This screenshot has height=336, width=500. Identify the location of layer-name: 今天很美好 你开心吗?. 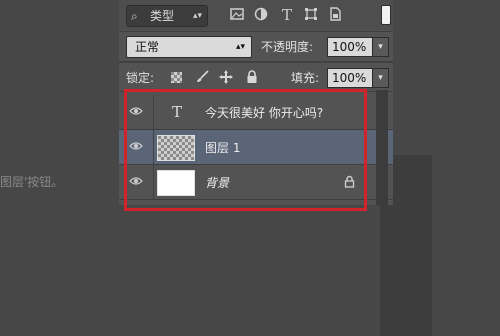
(264, 112).